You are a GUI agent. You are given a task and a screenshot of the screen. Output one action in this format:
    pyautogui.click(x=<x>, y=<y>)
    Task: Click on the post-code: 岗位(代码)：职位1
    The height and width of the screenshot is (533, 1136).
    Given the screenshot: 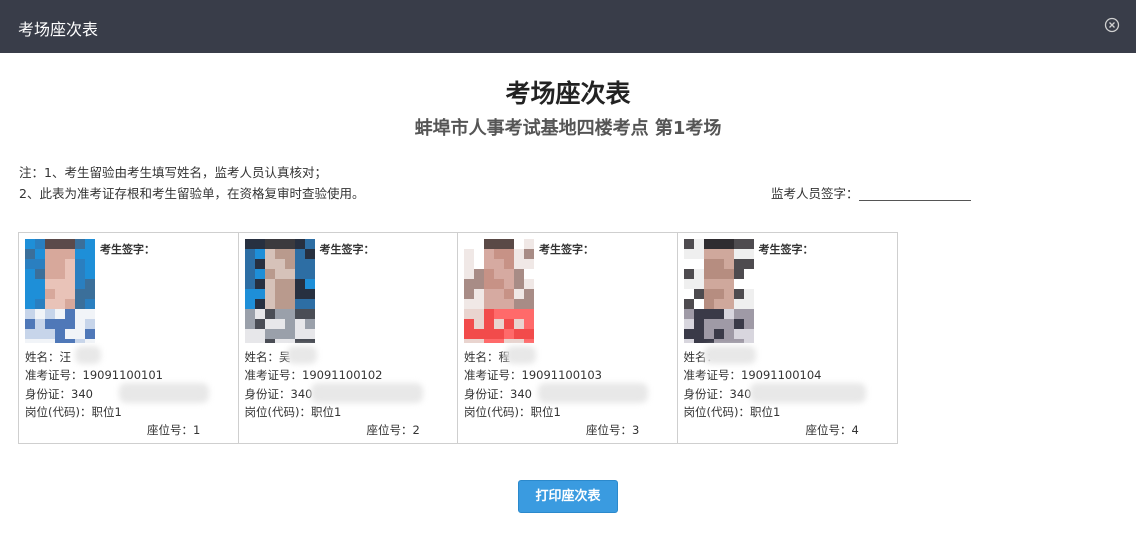 What is the action you would take?
    pyautogui.click(x=732, y=412)
    